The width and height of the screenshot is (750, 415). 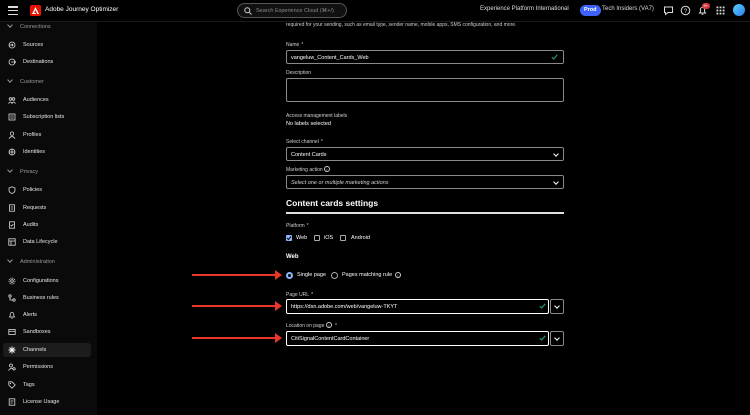 What do you see at coordinates (425, 154) in the screenshot?
I see `channel-select: Content Cards` at bounding box center [425, 154].